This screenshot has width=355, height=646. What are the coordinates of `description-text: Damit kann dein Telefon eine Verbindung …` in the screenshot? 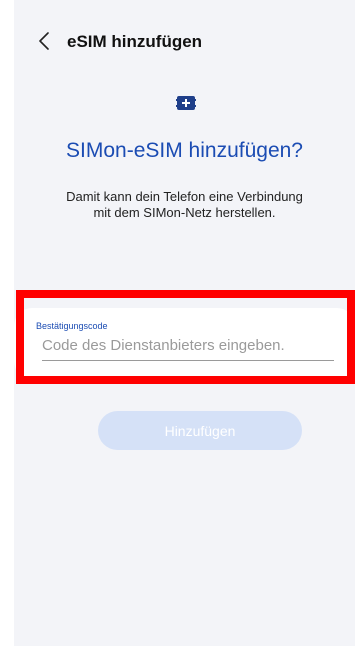 It's located at (184, 204).